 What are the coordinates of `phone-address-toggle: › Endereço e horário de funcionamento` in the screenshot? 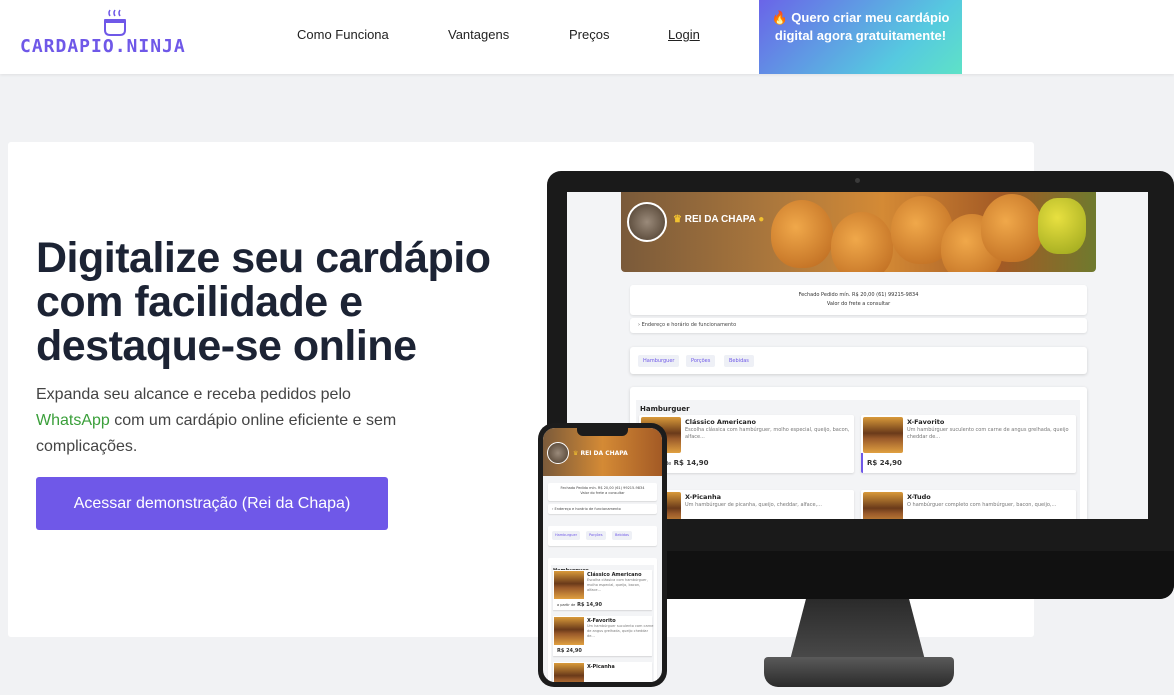 It's located at (602, 509).